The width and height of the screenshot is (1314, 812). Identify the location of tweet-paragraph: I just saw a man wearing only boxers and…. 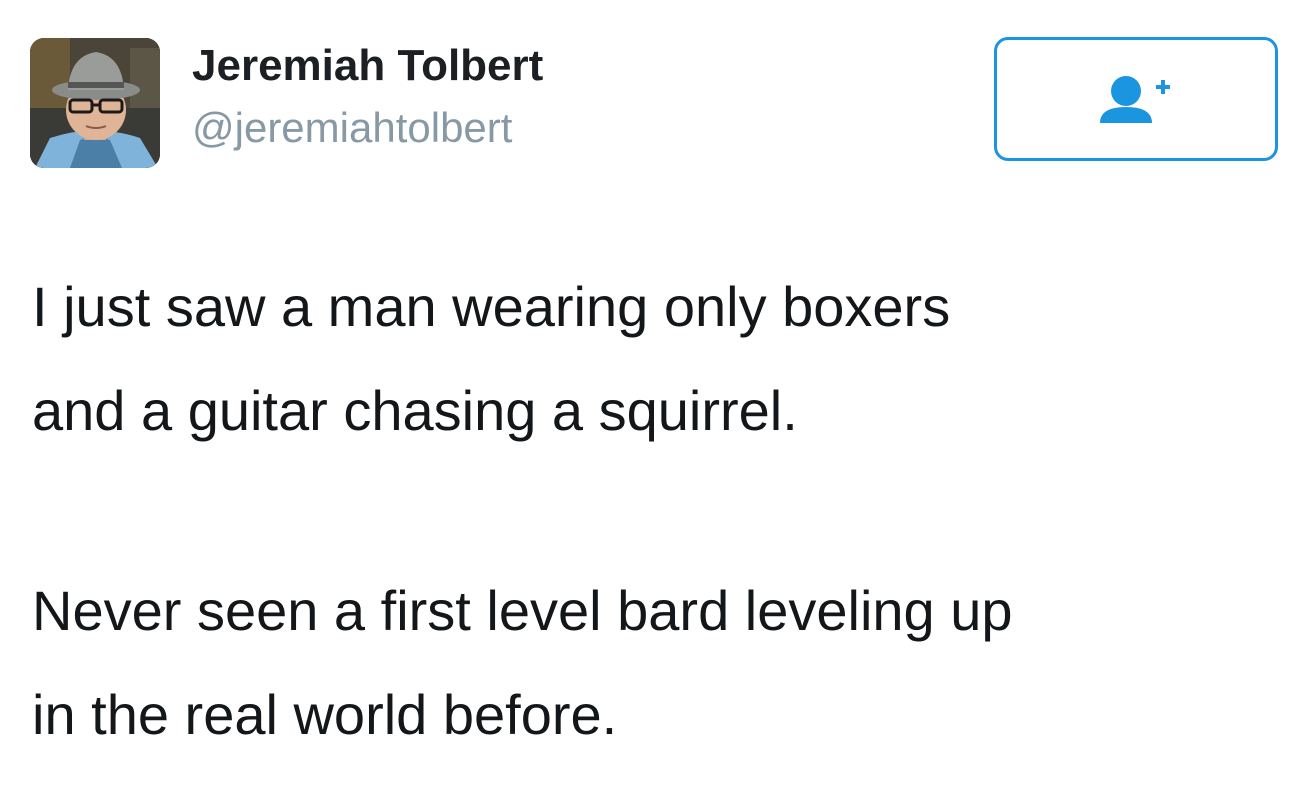
(491, 358).